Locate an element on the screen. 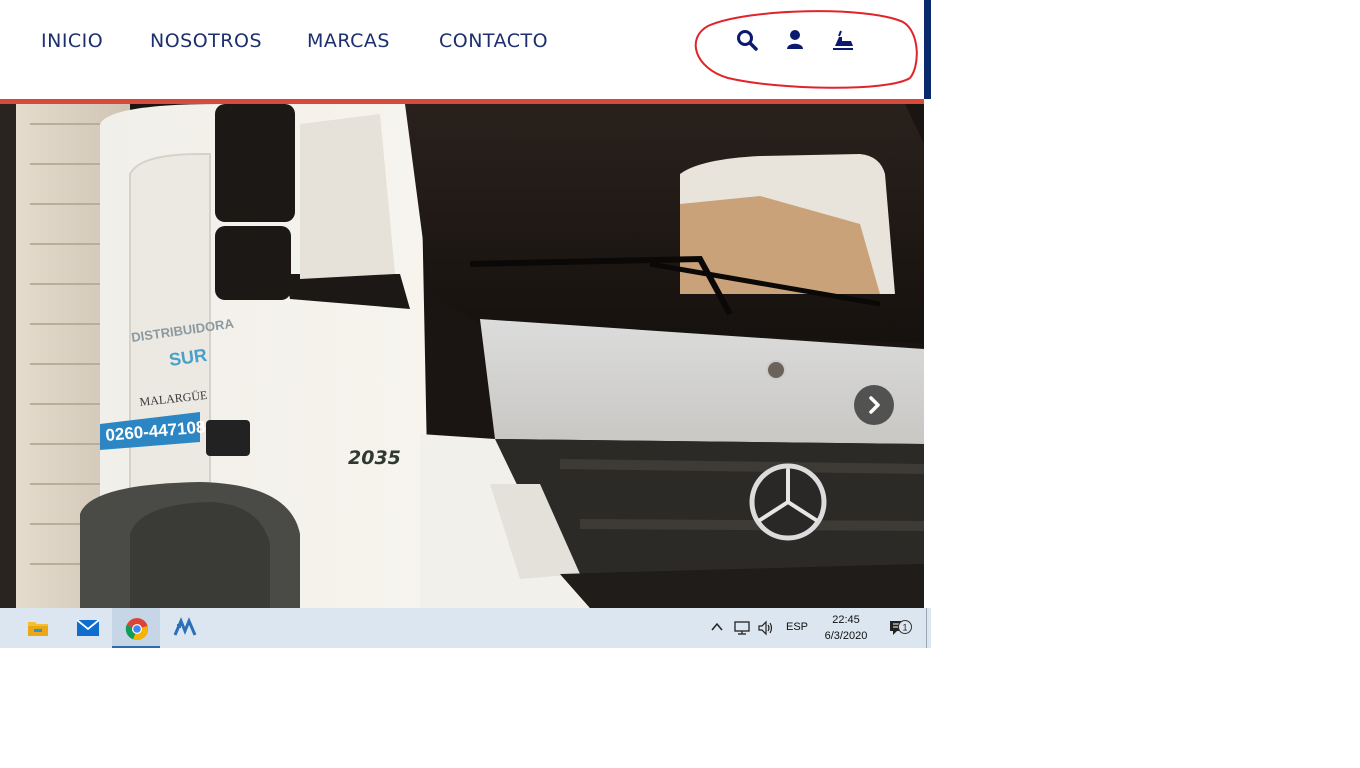 The image size is (1360, 768). show-desktop-button is located at coordinates (928, 628).